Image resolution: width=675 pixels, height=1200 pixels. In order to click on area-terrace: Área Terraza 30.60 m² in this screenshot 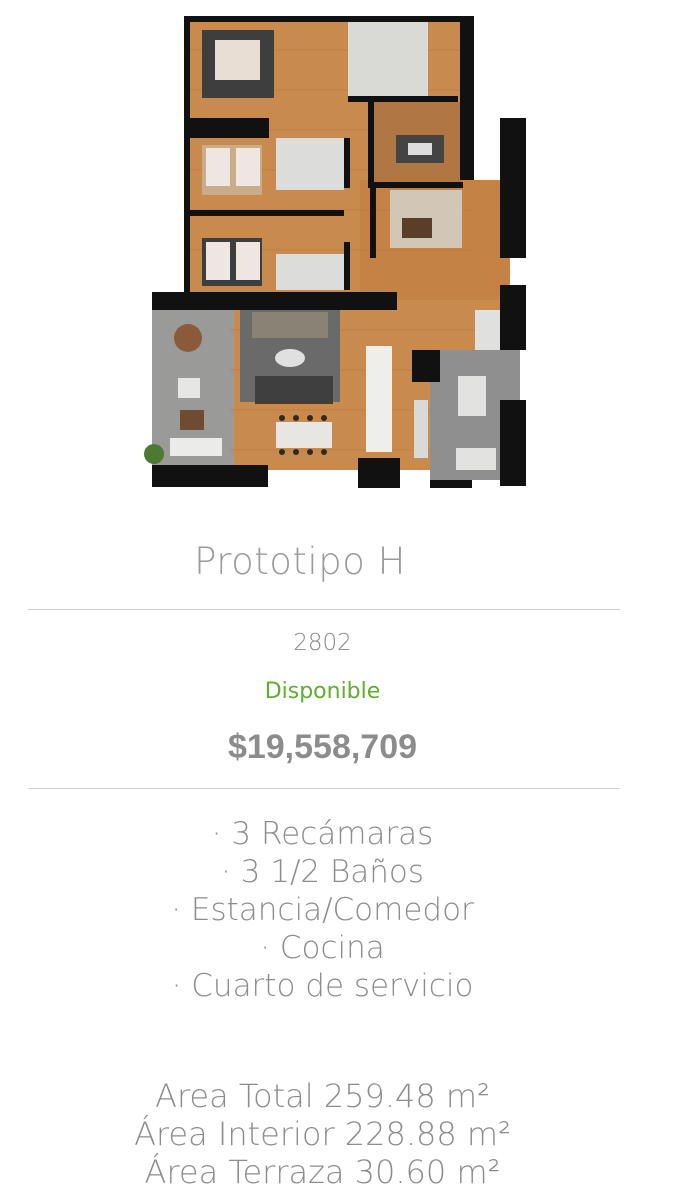, I will do `click(322, 1172)`.